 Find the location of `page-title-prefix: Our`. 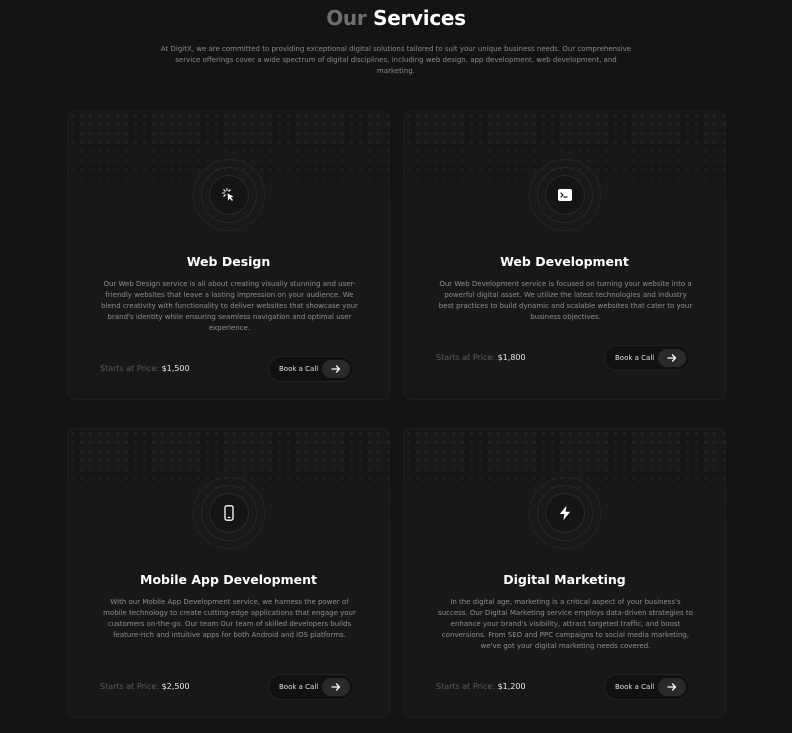

page-title-prefix: Our is located at coordinates (346, 18).